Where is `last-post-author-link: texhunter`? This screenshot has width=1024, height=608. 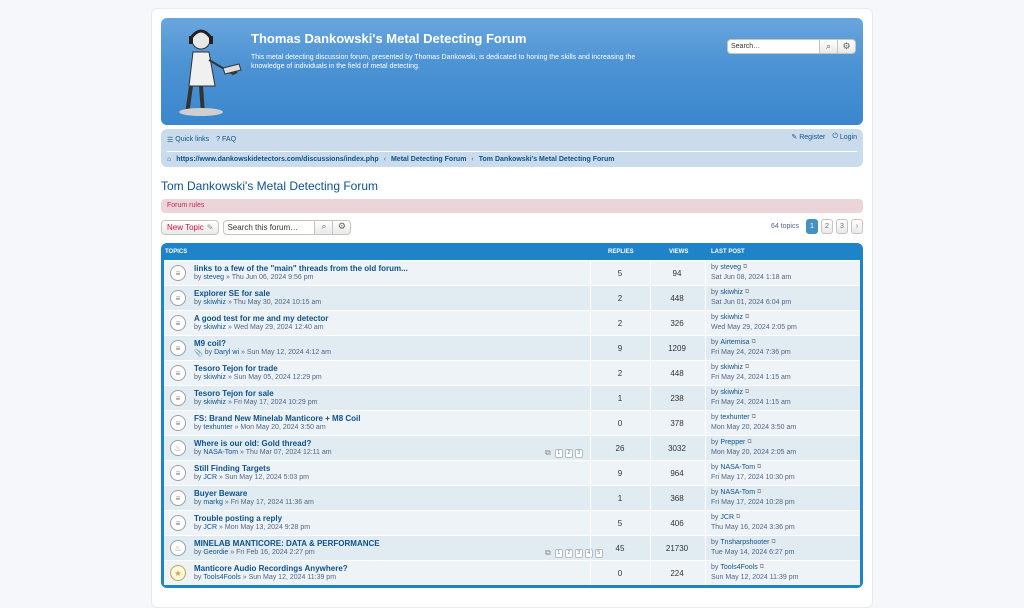 last-post-author-link: texhunter is located at coordinates (734, 417).